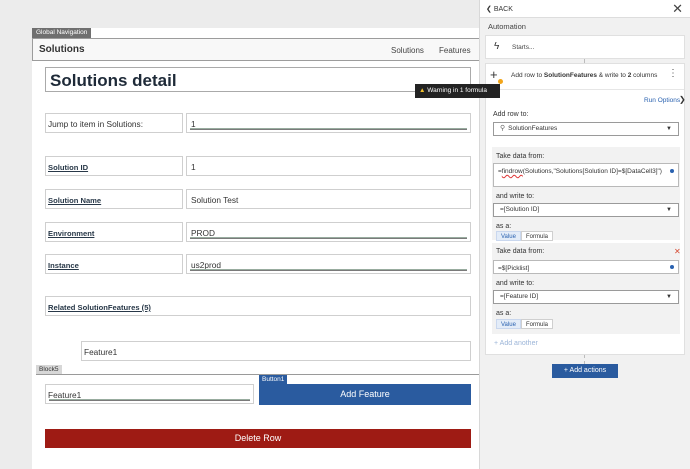 The height and width of the screenshot is (469, 690). Describe the element at coordinates (62, 49) in the screenshot. I see `nav-brand: Solutions` at that location.